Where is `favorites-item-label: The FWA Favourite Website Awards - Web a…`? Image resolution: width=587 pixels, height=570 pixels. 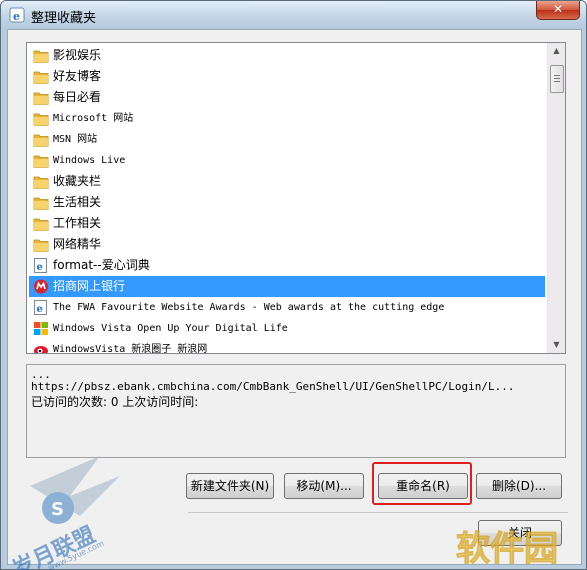
favorites-item-label: The FWA Favourite Website Awards - Web a… is located at coordinates (249, 307).